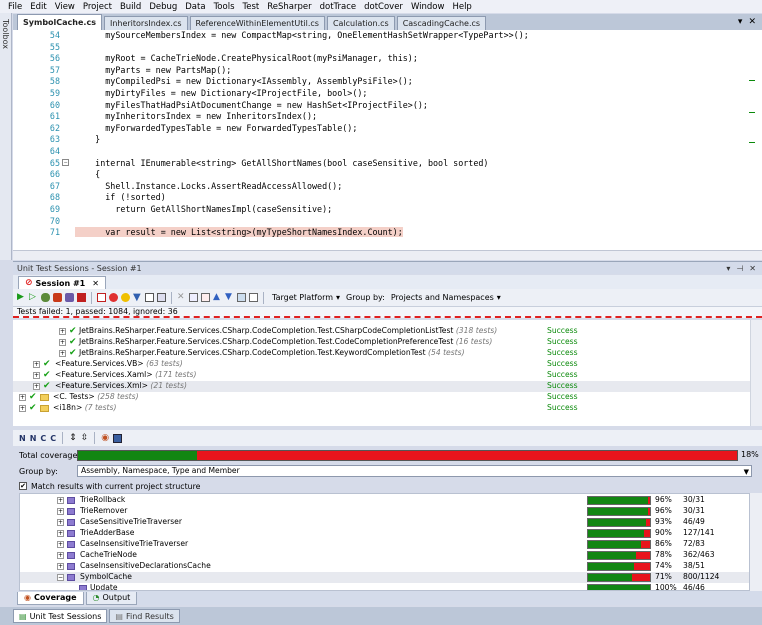  Describe the element at coordinates (62, 282) in the screenshot. I see `session-tab: ⊘ Session #1 ✕` at that location.